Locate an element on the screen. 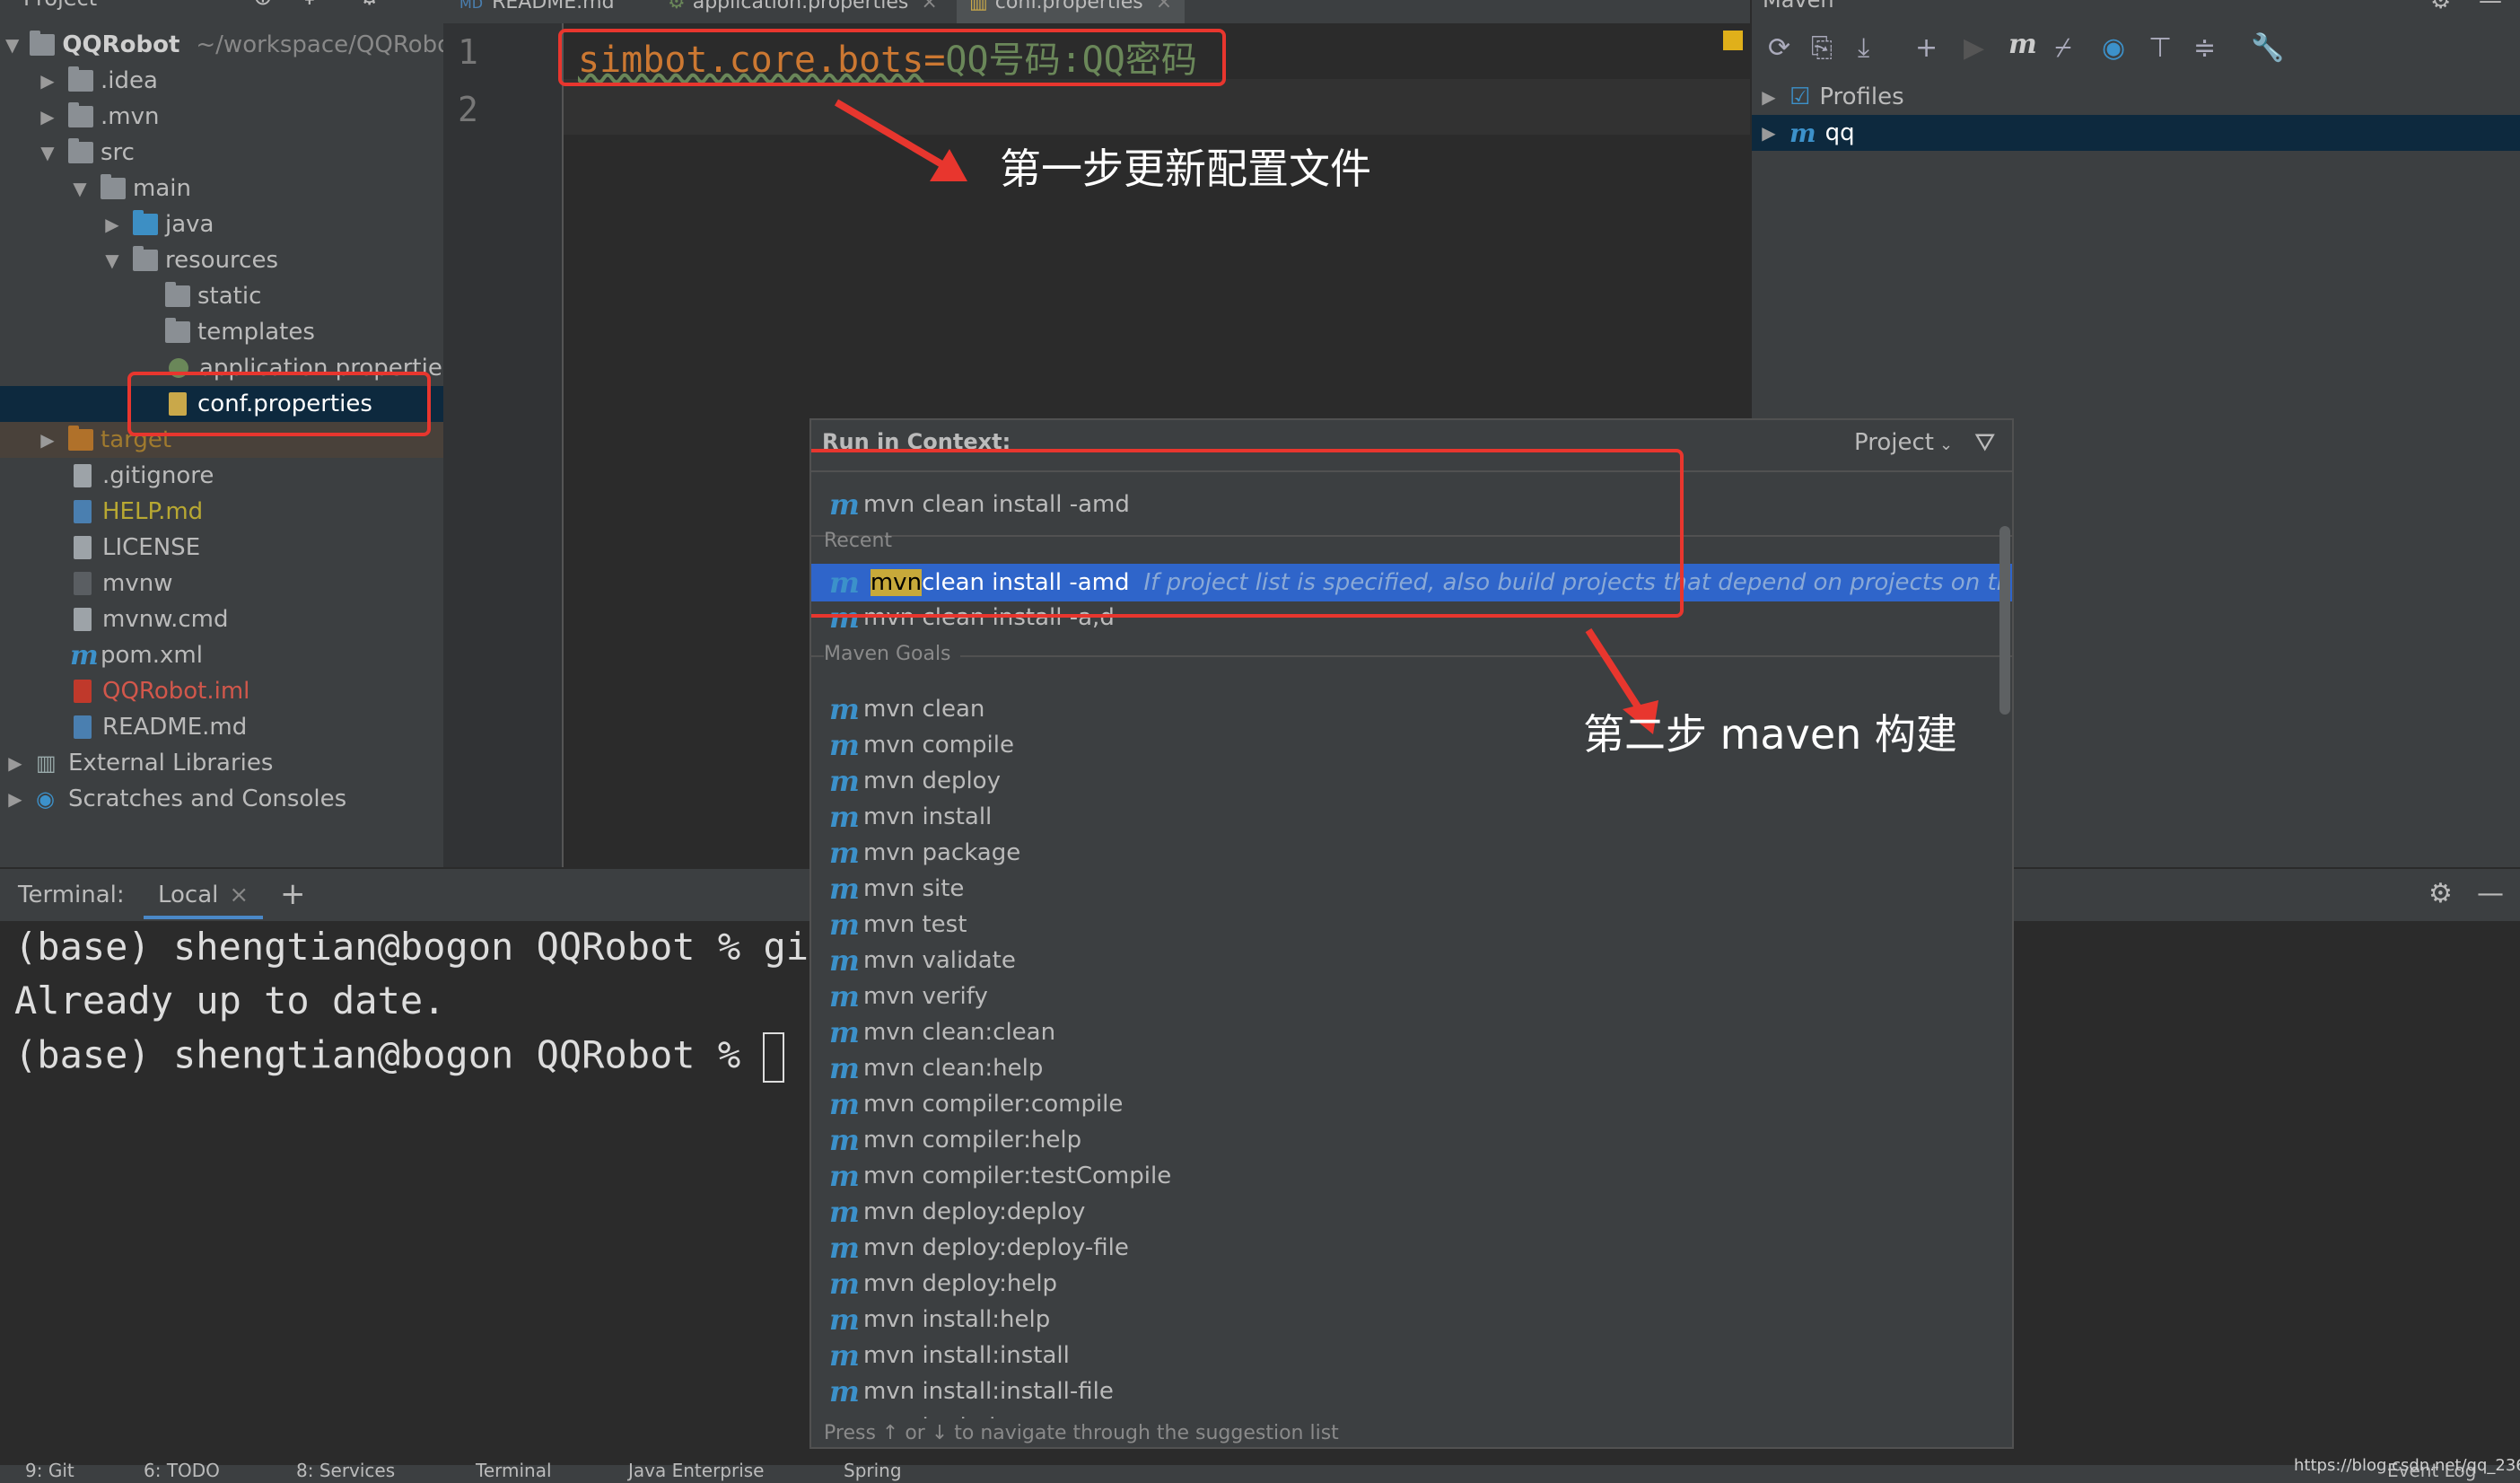  maven-goal-item: m mvn install:help is located at coordinates (1413, 1320).